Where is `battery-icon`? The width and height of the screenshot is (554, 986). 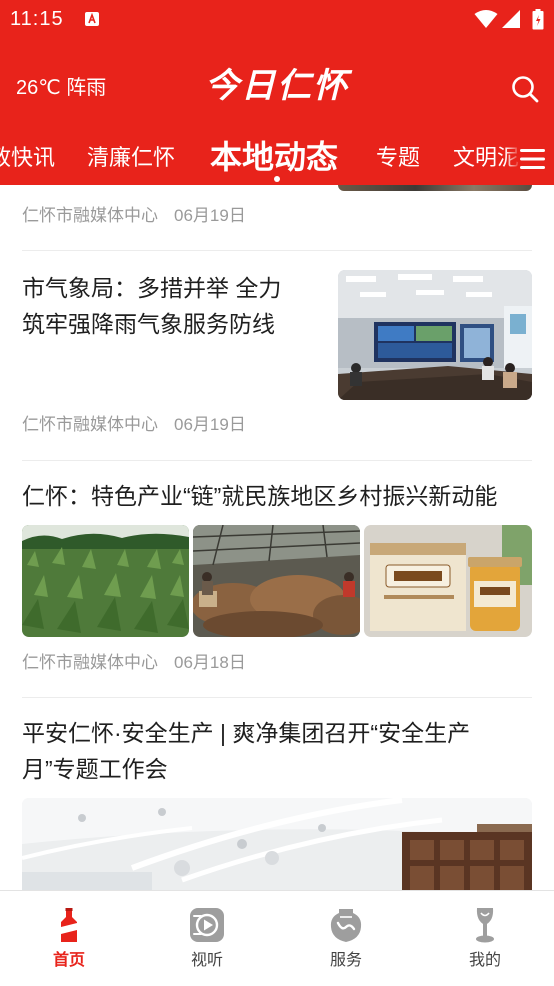 battery-icon is located at coordinates (538, 19).